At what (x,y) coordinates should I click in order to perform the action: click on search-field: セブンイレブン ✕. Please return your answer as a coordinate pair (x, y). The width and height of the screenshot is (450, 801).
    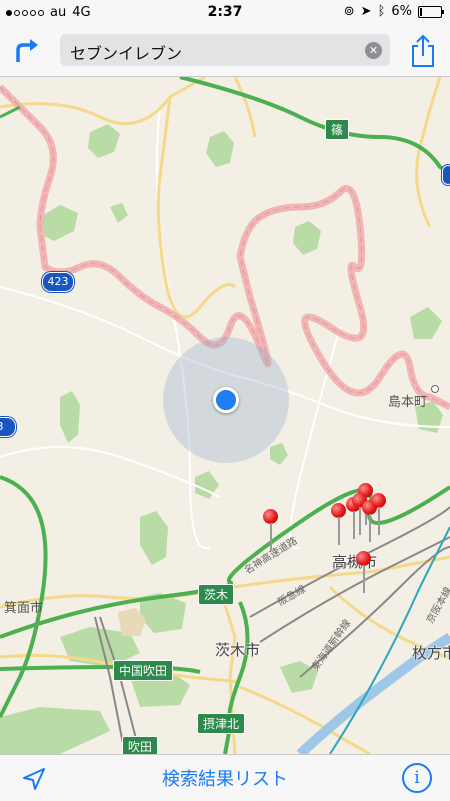
    Looking at the image, I should click on (225, 50).